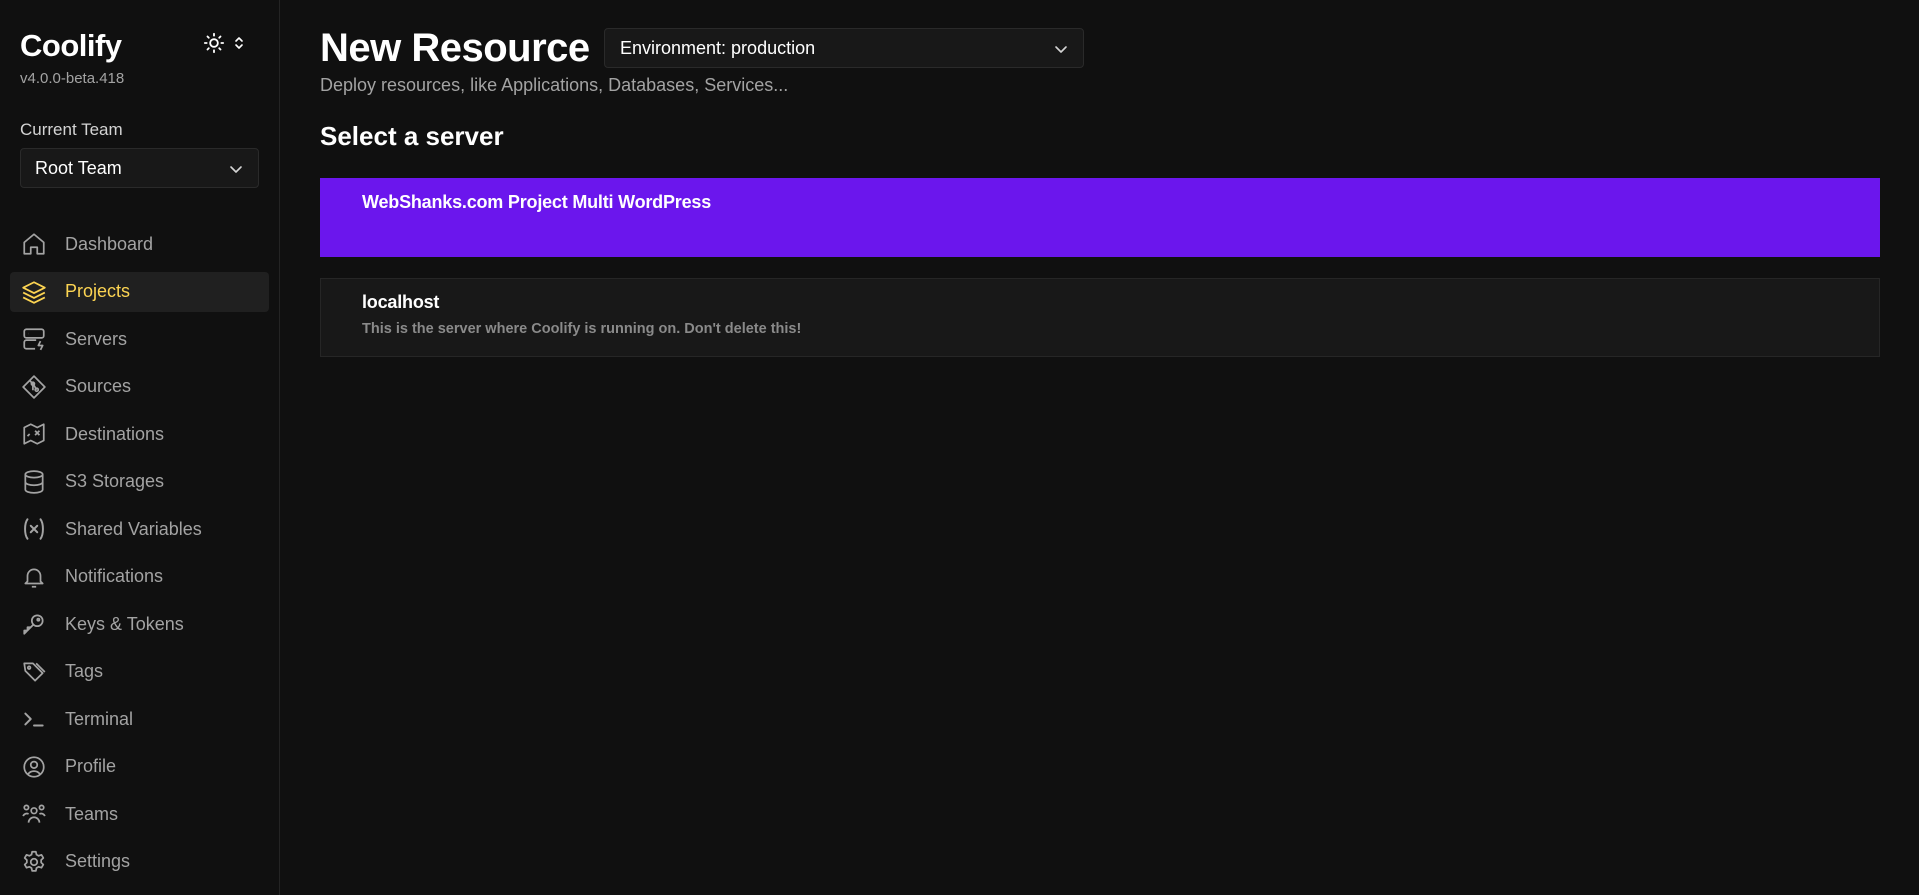  I want to click on sidebar-item-label: Keys & Tokens, so click(124, 623).